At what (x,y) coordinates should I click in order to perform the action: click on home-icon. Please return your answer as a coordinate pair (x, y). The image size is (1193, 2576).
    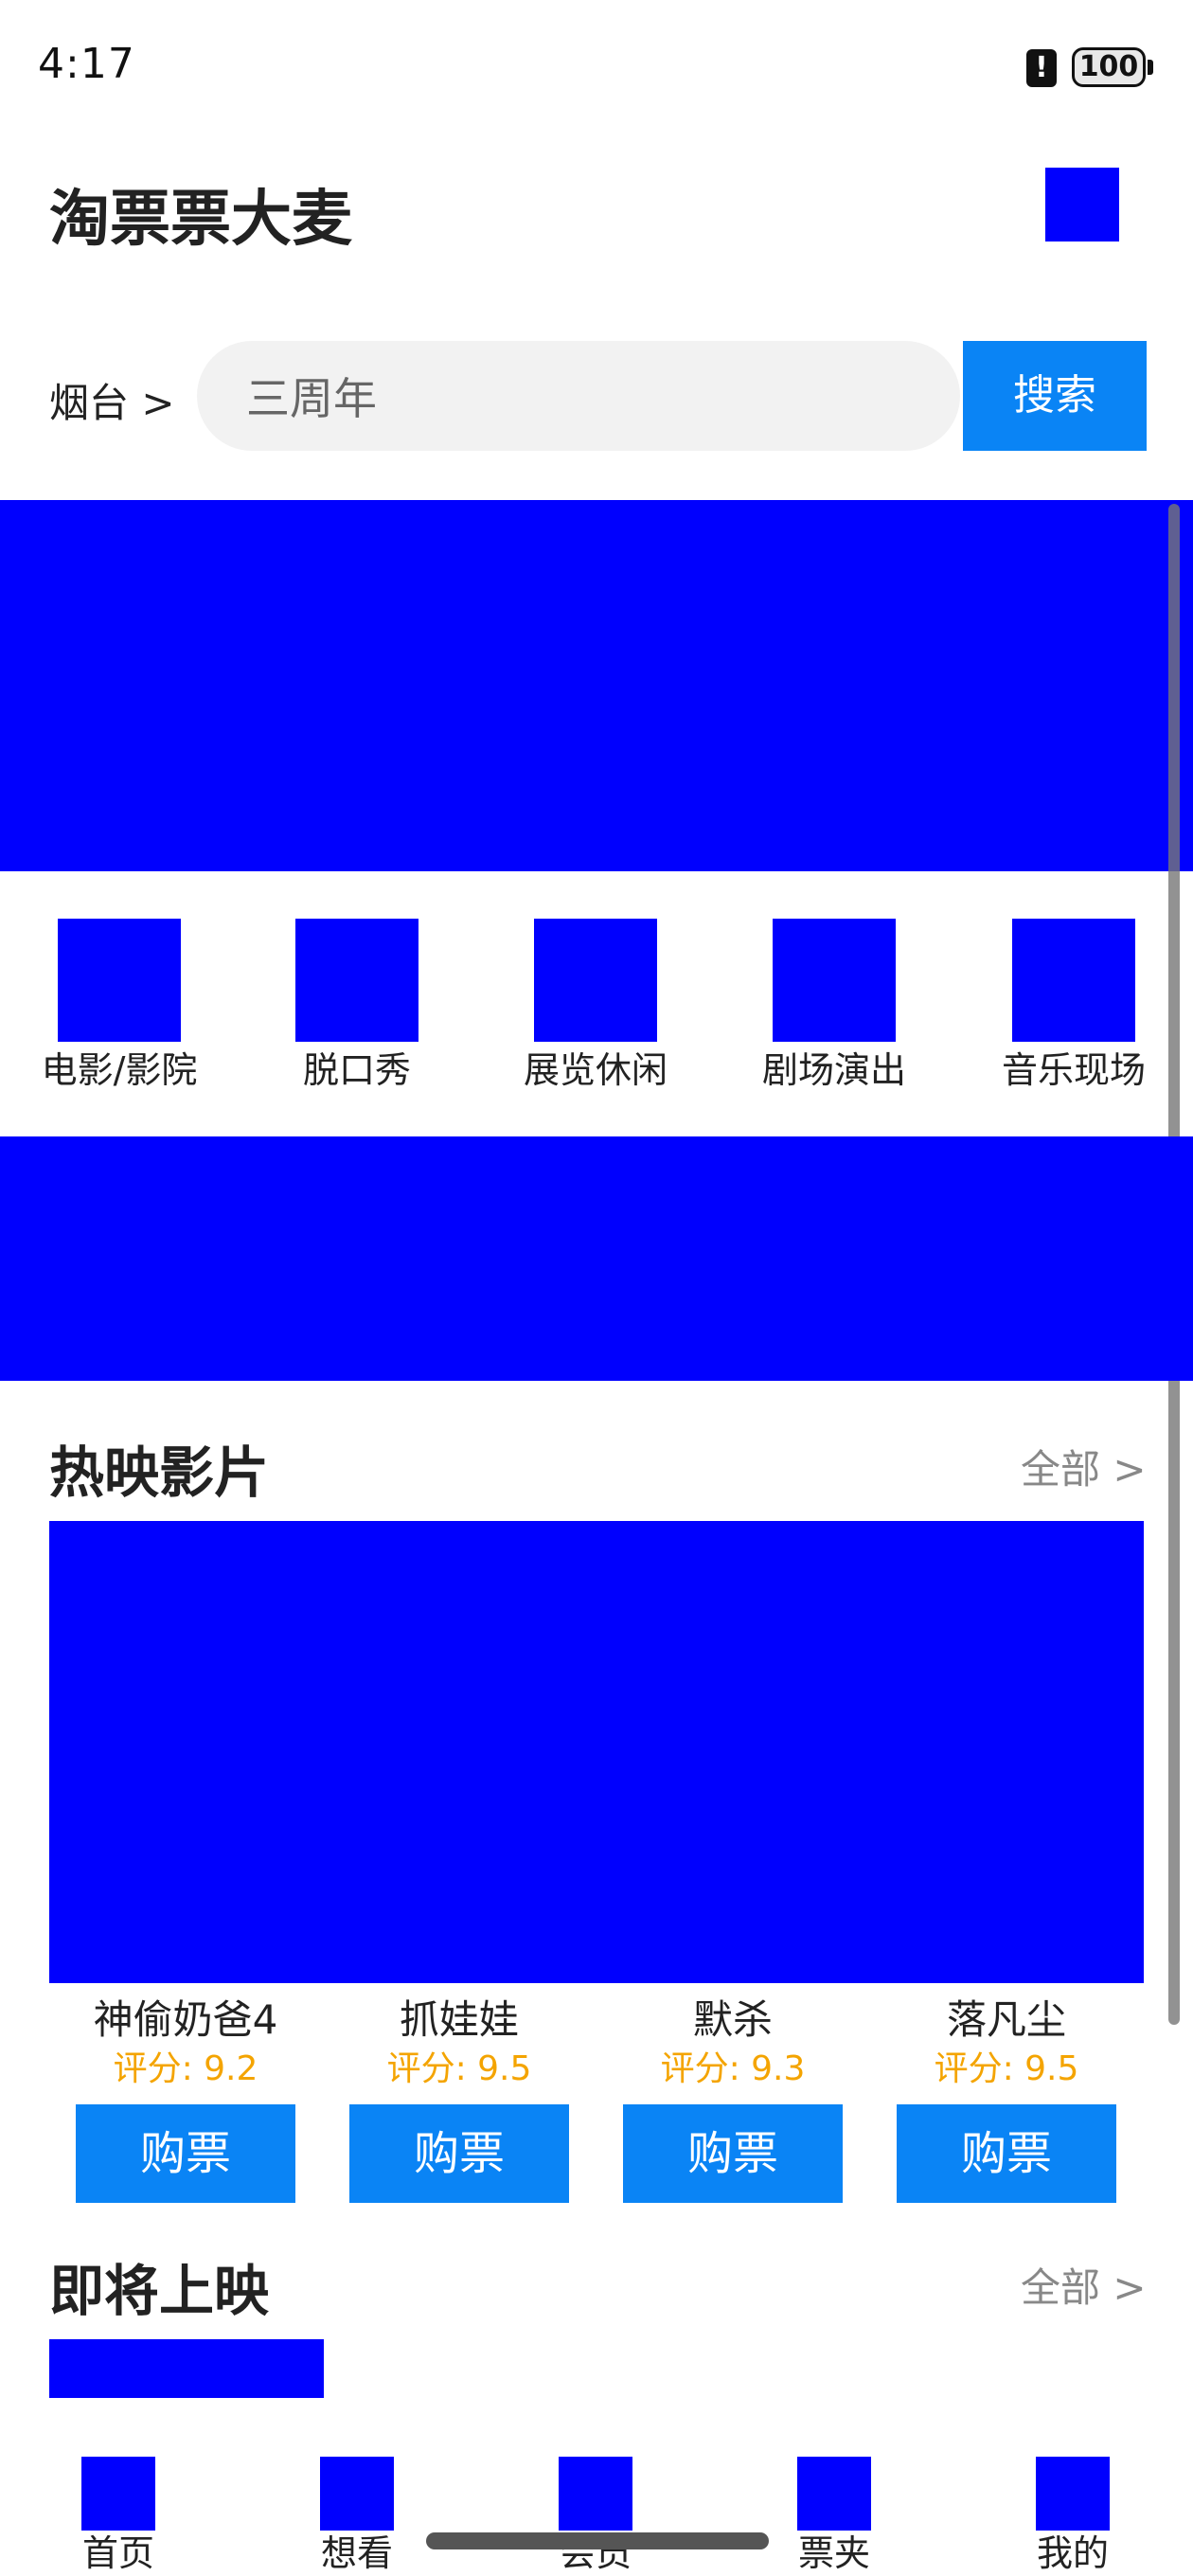
    Looking at the image, I should click on (118, 2494).